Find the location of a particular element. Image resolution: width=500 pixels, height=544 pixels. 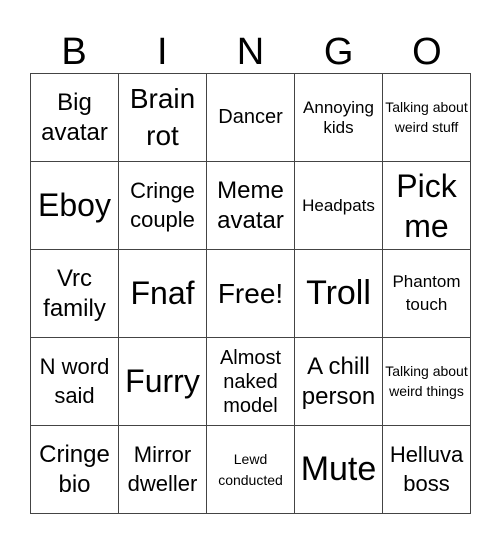

cell-text: Fnaf is located at coordinates (162, 292).